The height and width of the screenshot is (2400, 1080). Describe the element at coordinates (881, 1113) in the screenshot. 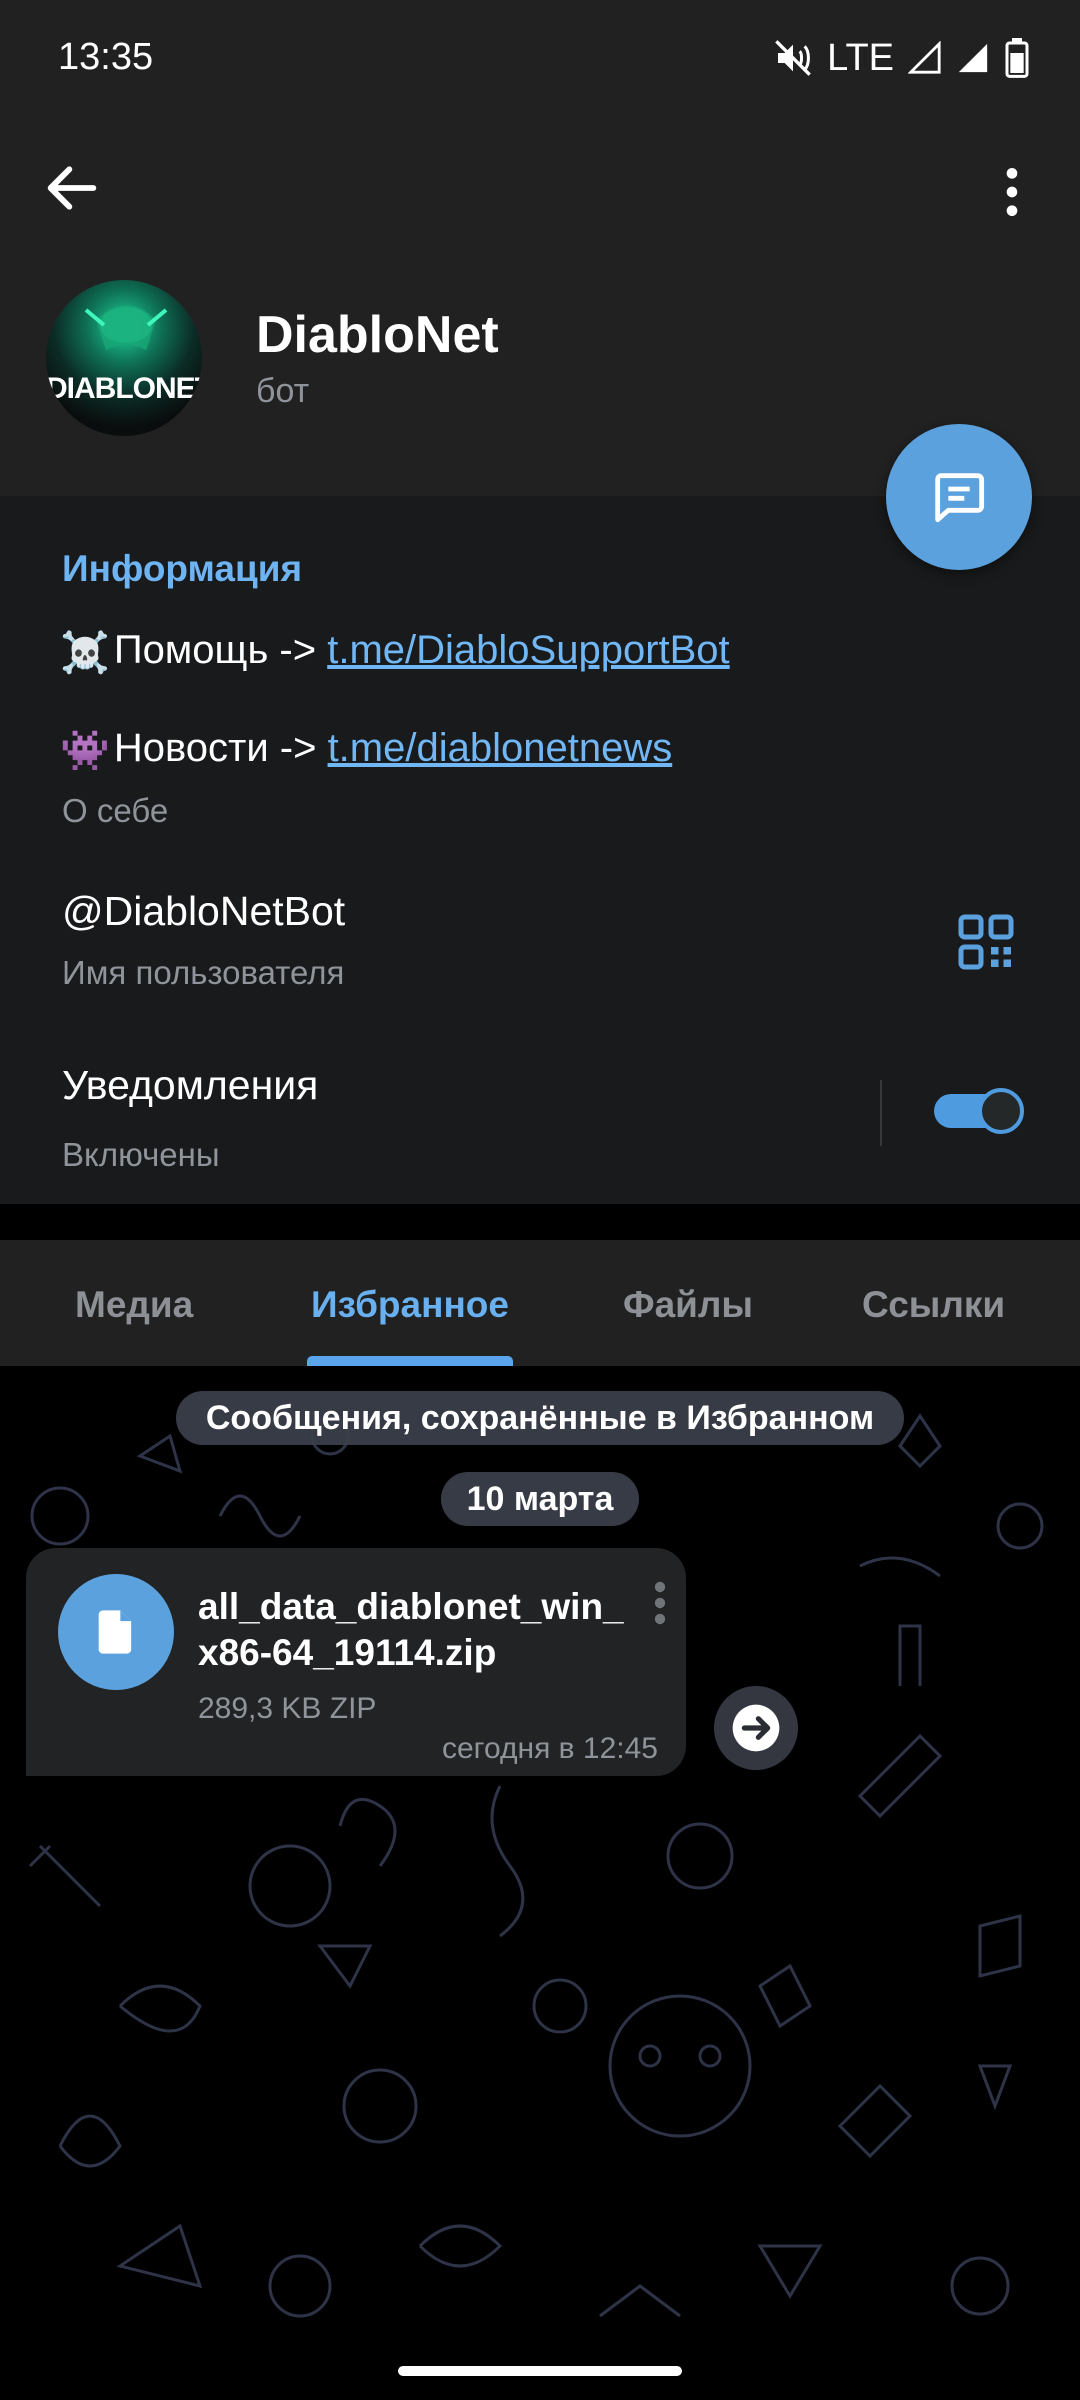

I see `divider` at that location.